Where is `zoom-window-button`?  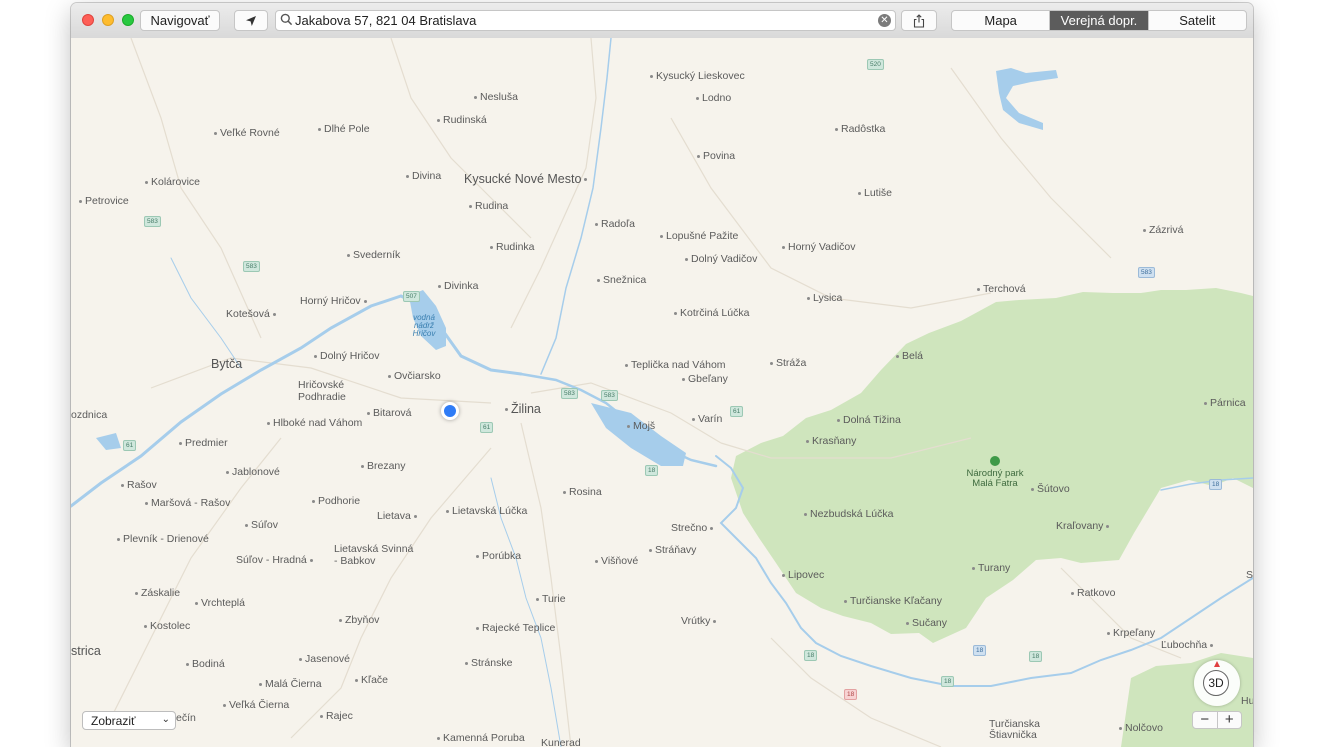 zoom-window-button is located at coordinates (128, 20).